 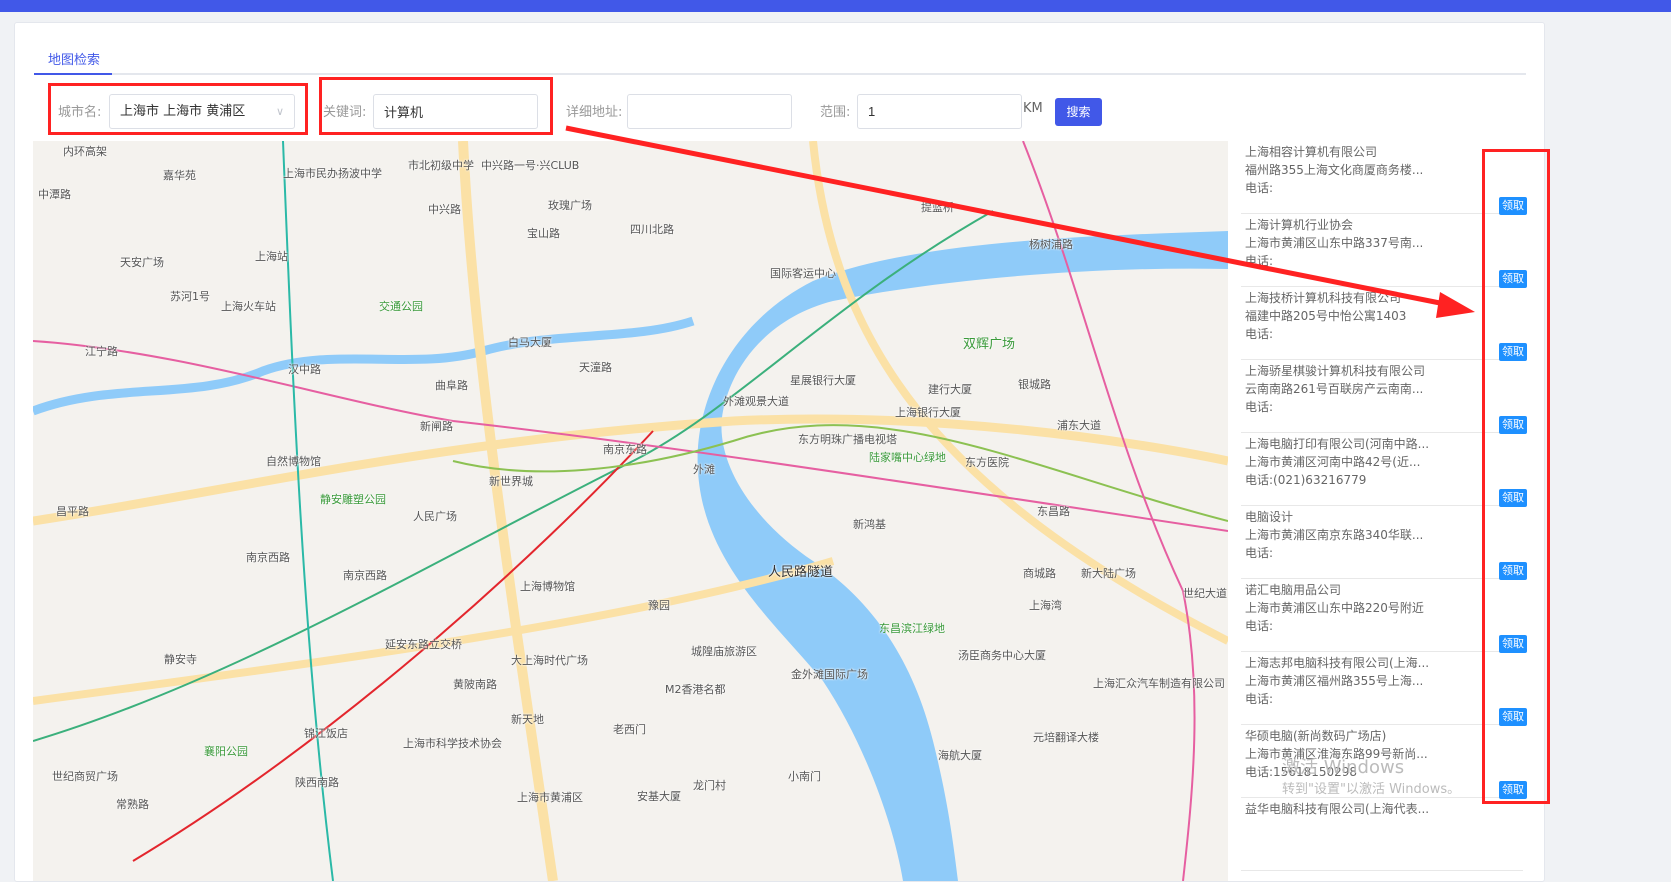 What do you see at coordinates (279, 111) in the screenshot?
I see `chevron-down-icon: ∨` at bounding box center [279, 111].